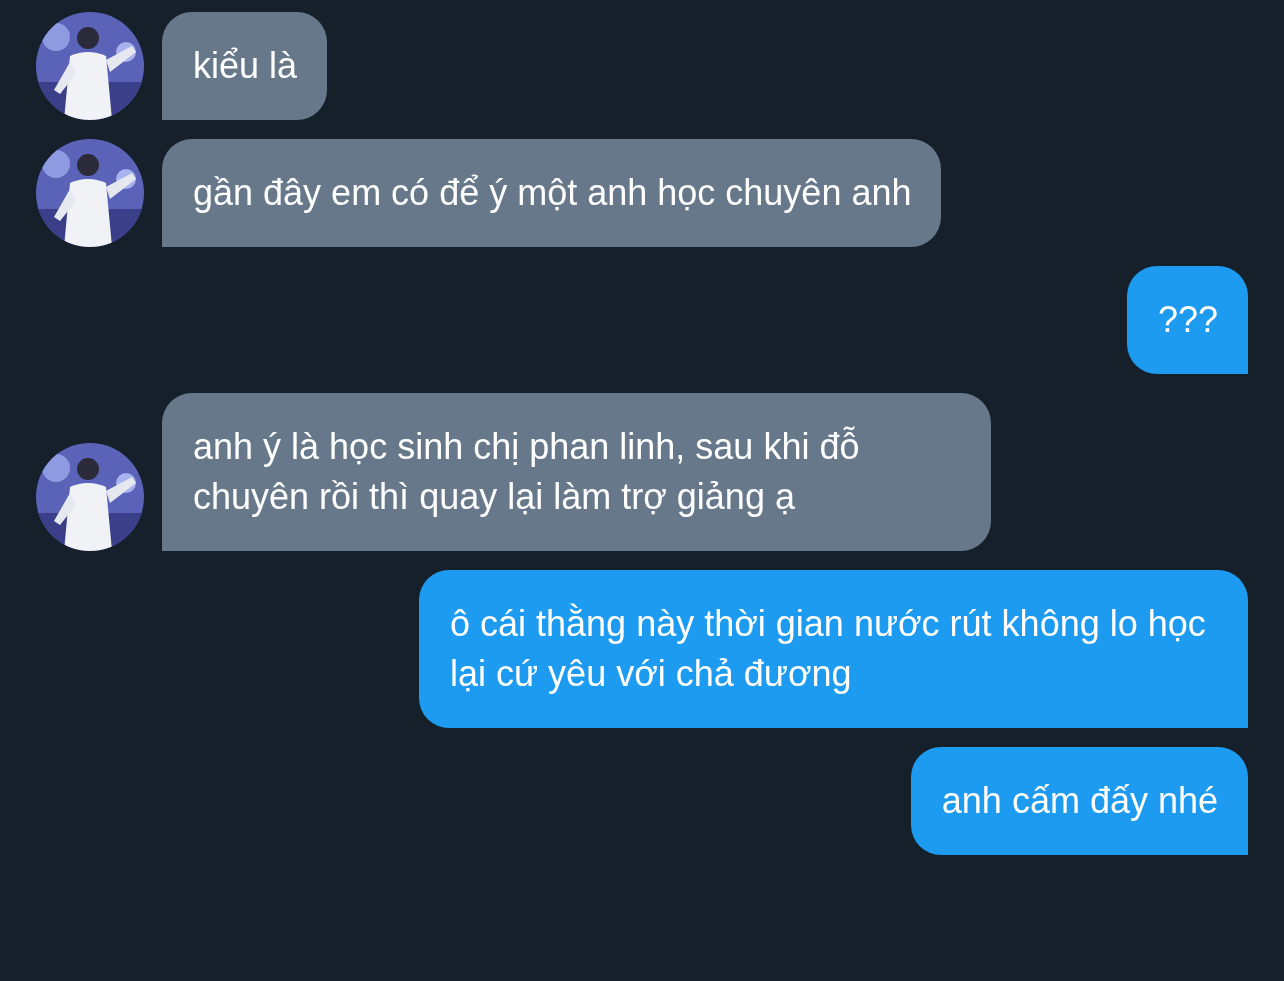 The height and width of the screenshot is (981, 1284). What do you see at coordinates (828, 648) in the screenshot?
I see `message-text: ô cái thằng này thời gian nước rút không lo học lại cứ yêu với chả đương` at bounding box center [828, 648].